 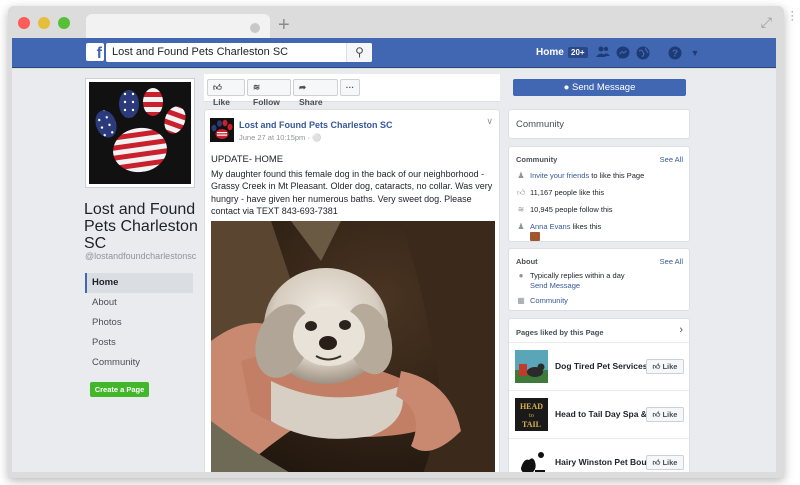 What do you see at coordinates (247, 159) in the screenshot?
I see `post-heading: UPDATE- HOME` at bounding box center [247, 159].